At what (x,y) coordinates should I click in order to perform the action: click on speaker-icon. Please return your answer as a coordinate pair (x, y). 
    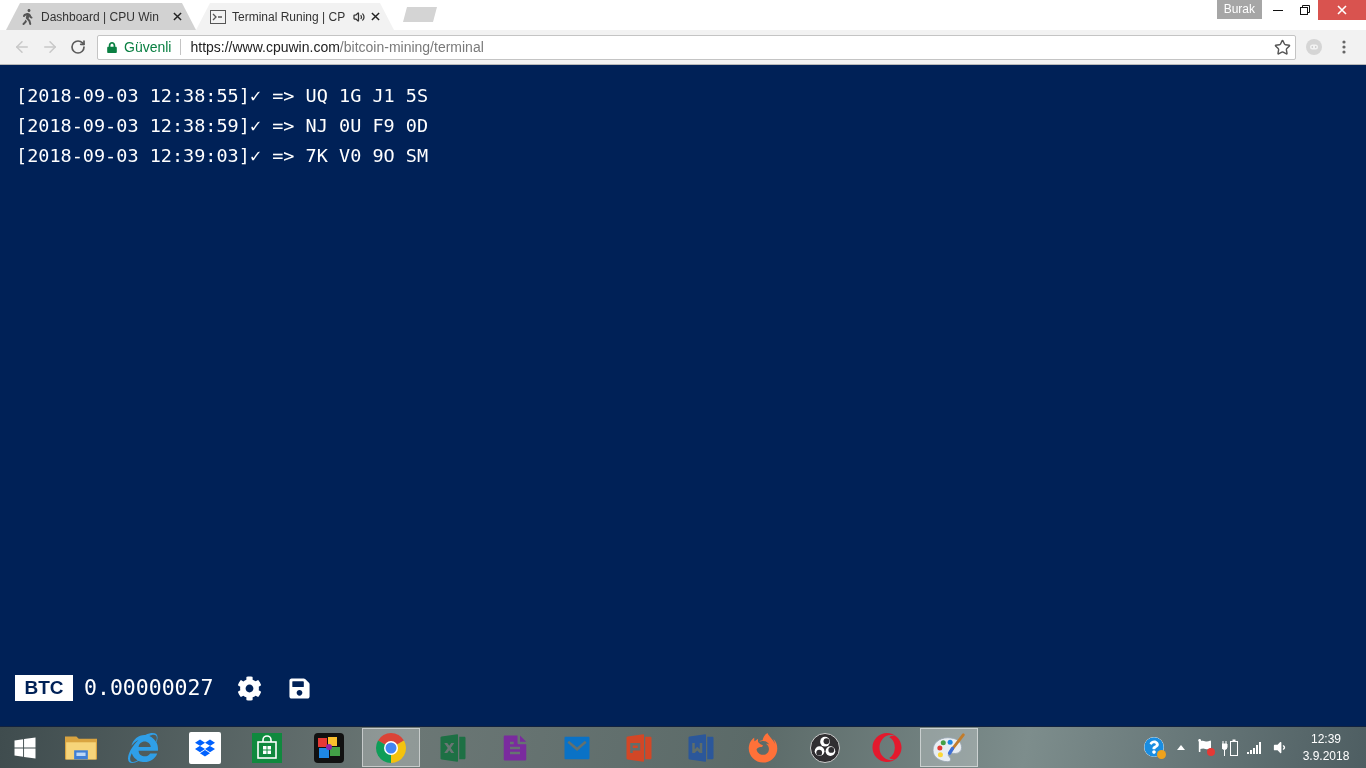
    Looking at the image, I should click on (1279, 747).